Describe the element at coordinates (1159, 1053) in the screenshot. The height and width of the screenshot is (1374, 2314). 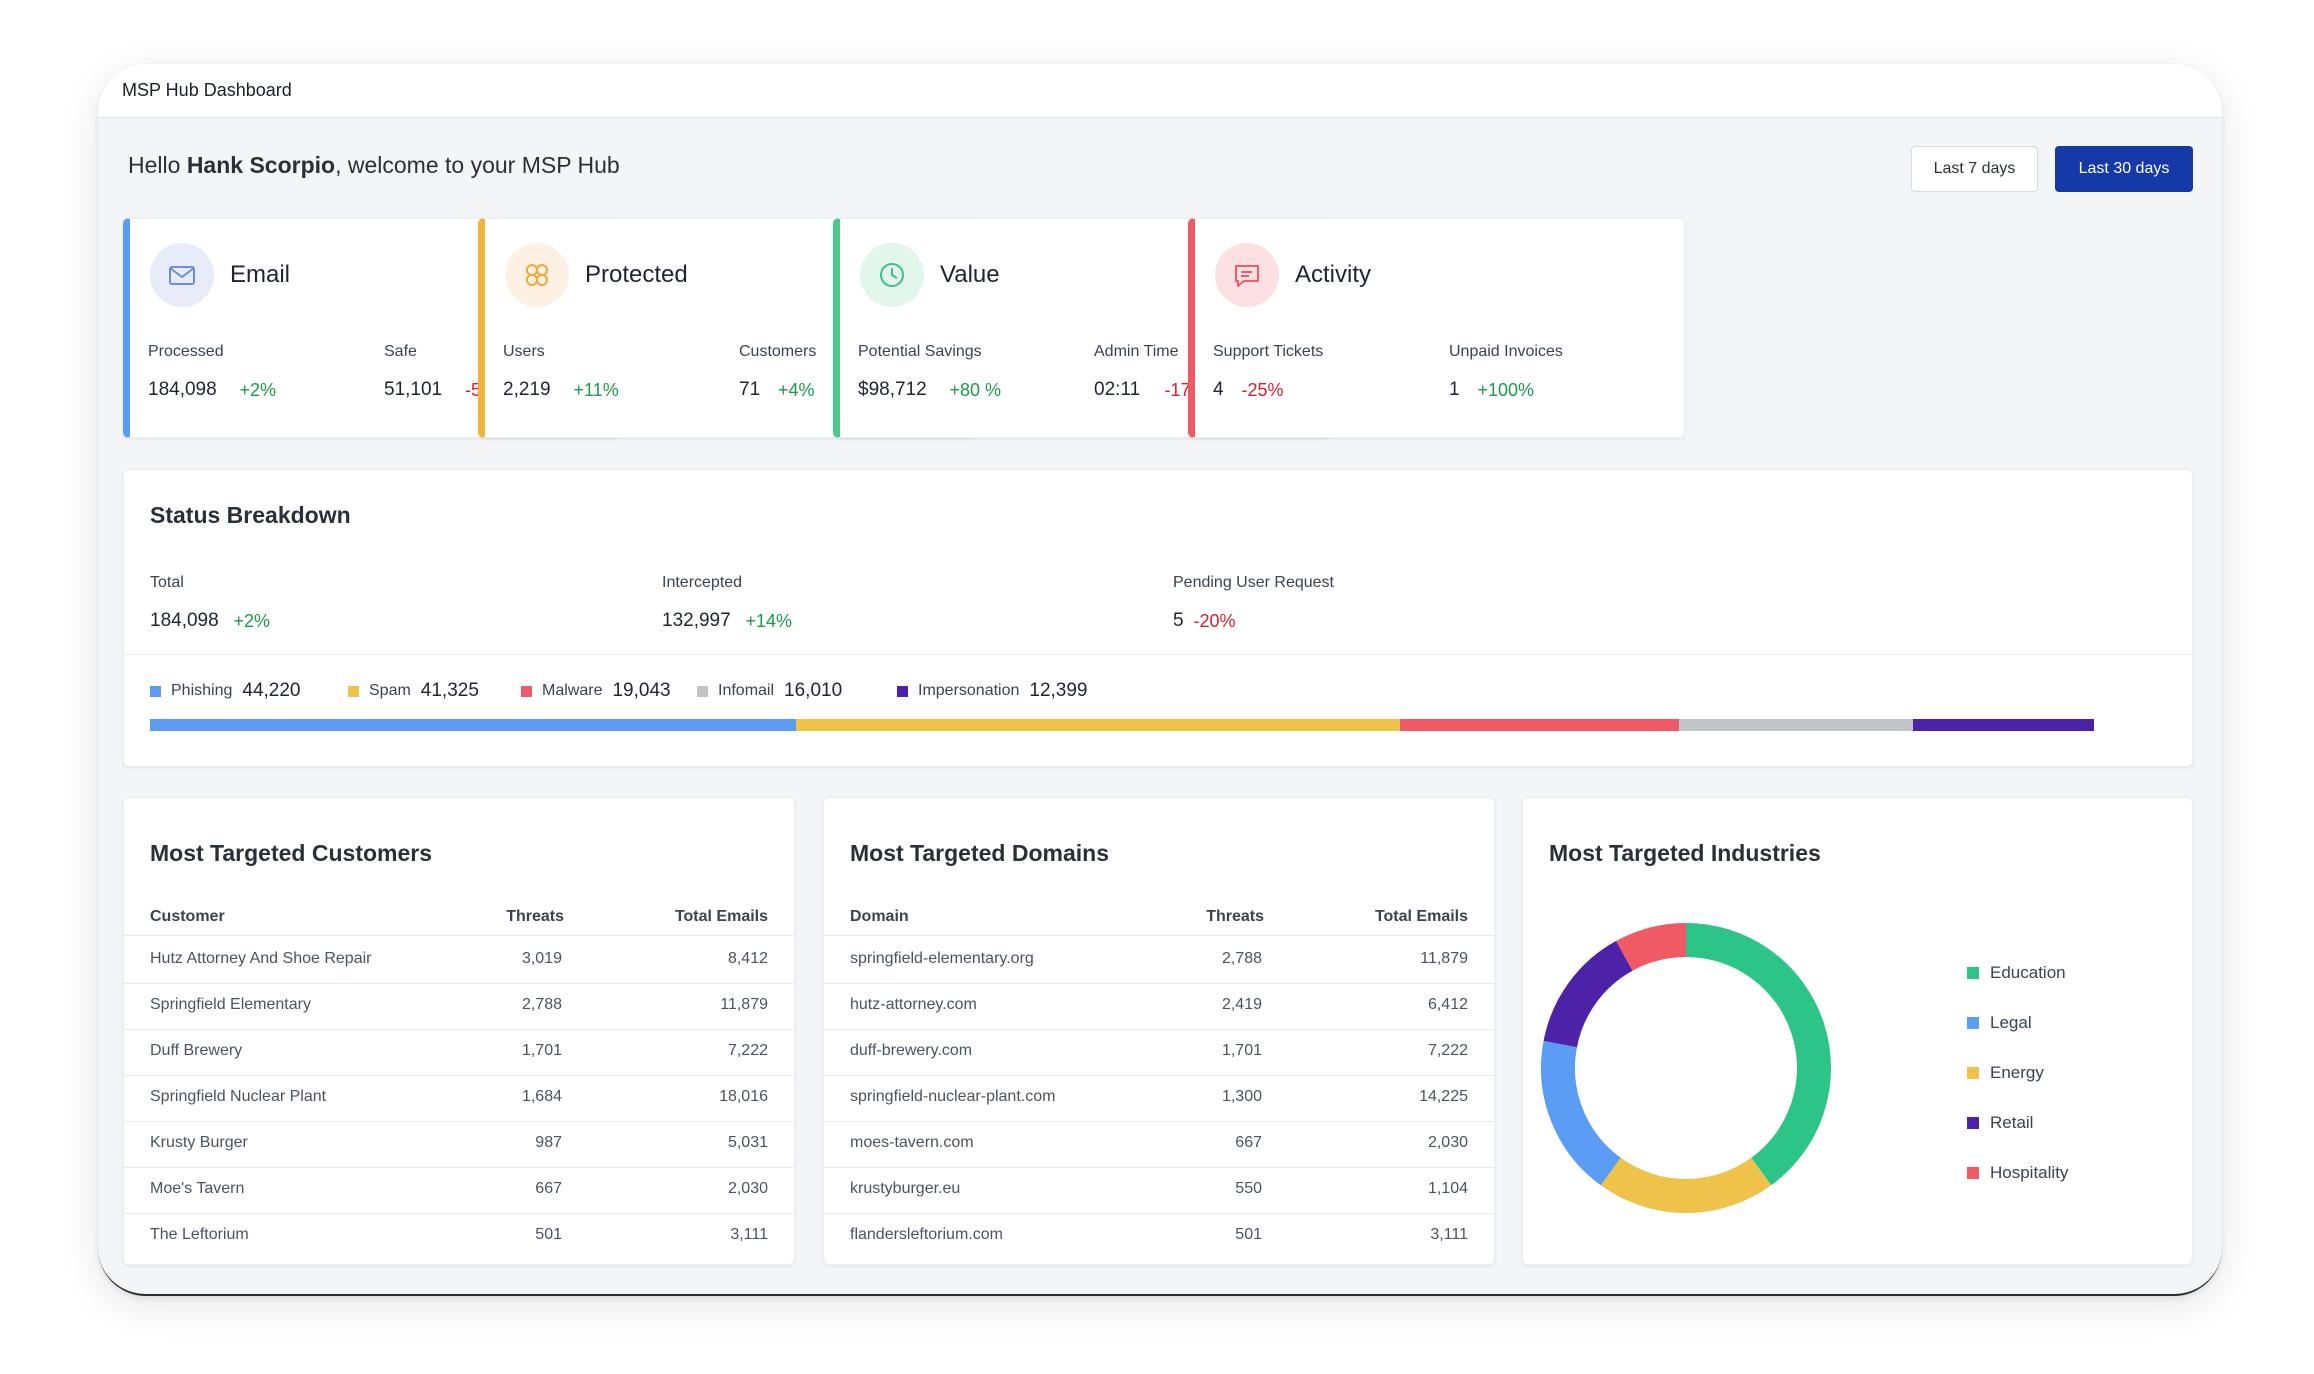
I see `table-row: duff-brewery.com 1,701 7,222` at that location.